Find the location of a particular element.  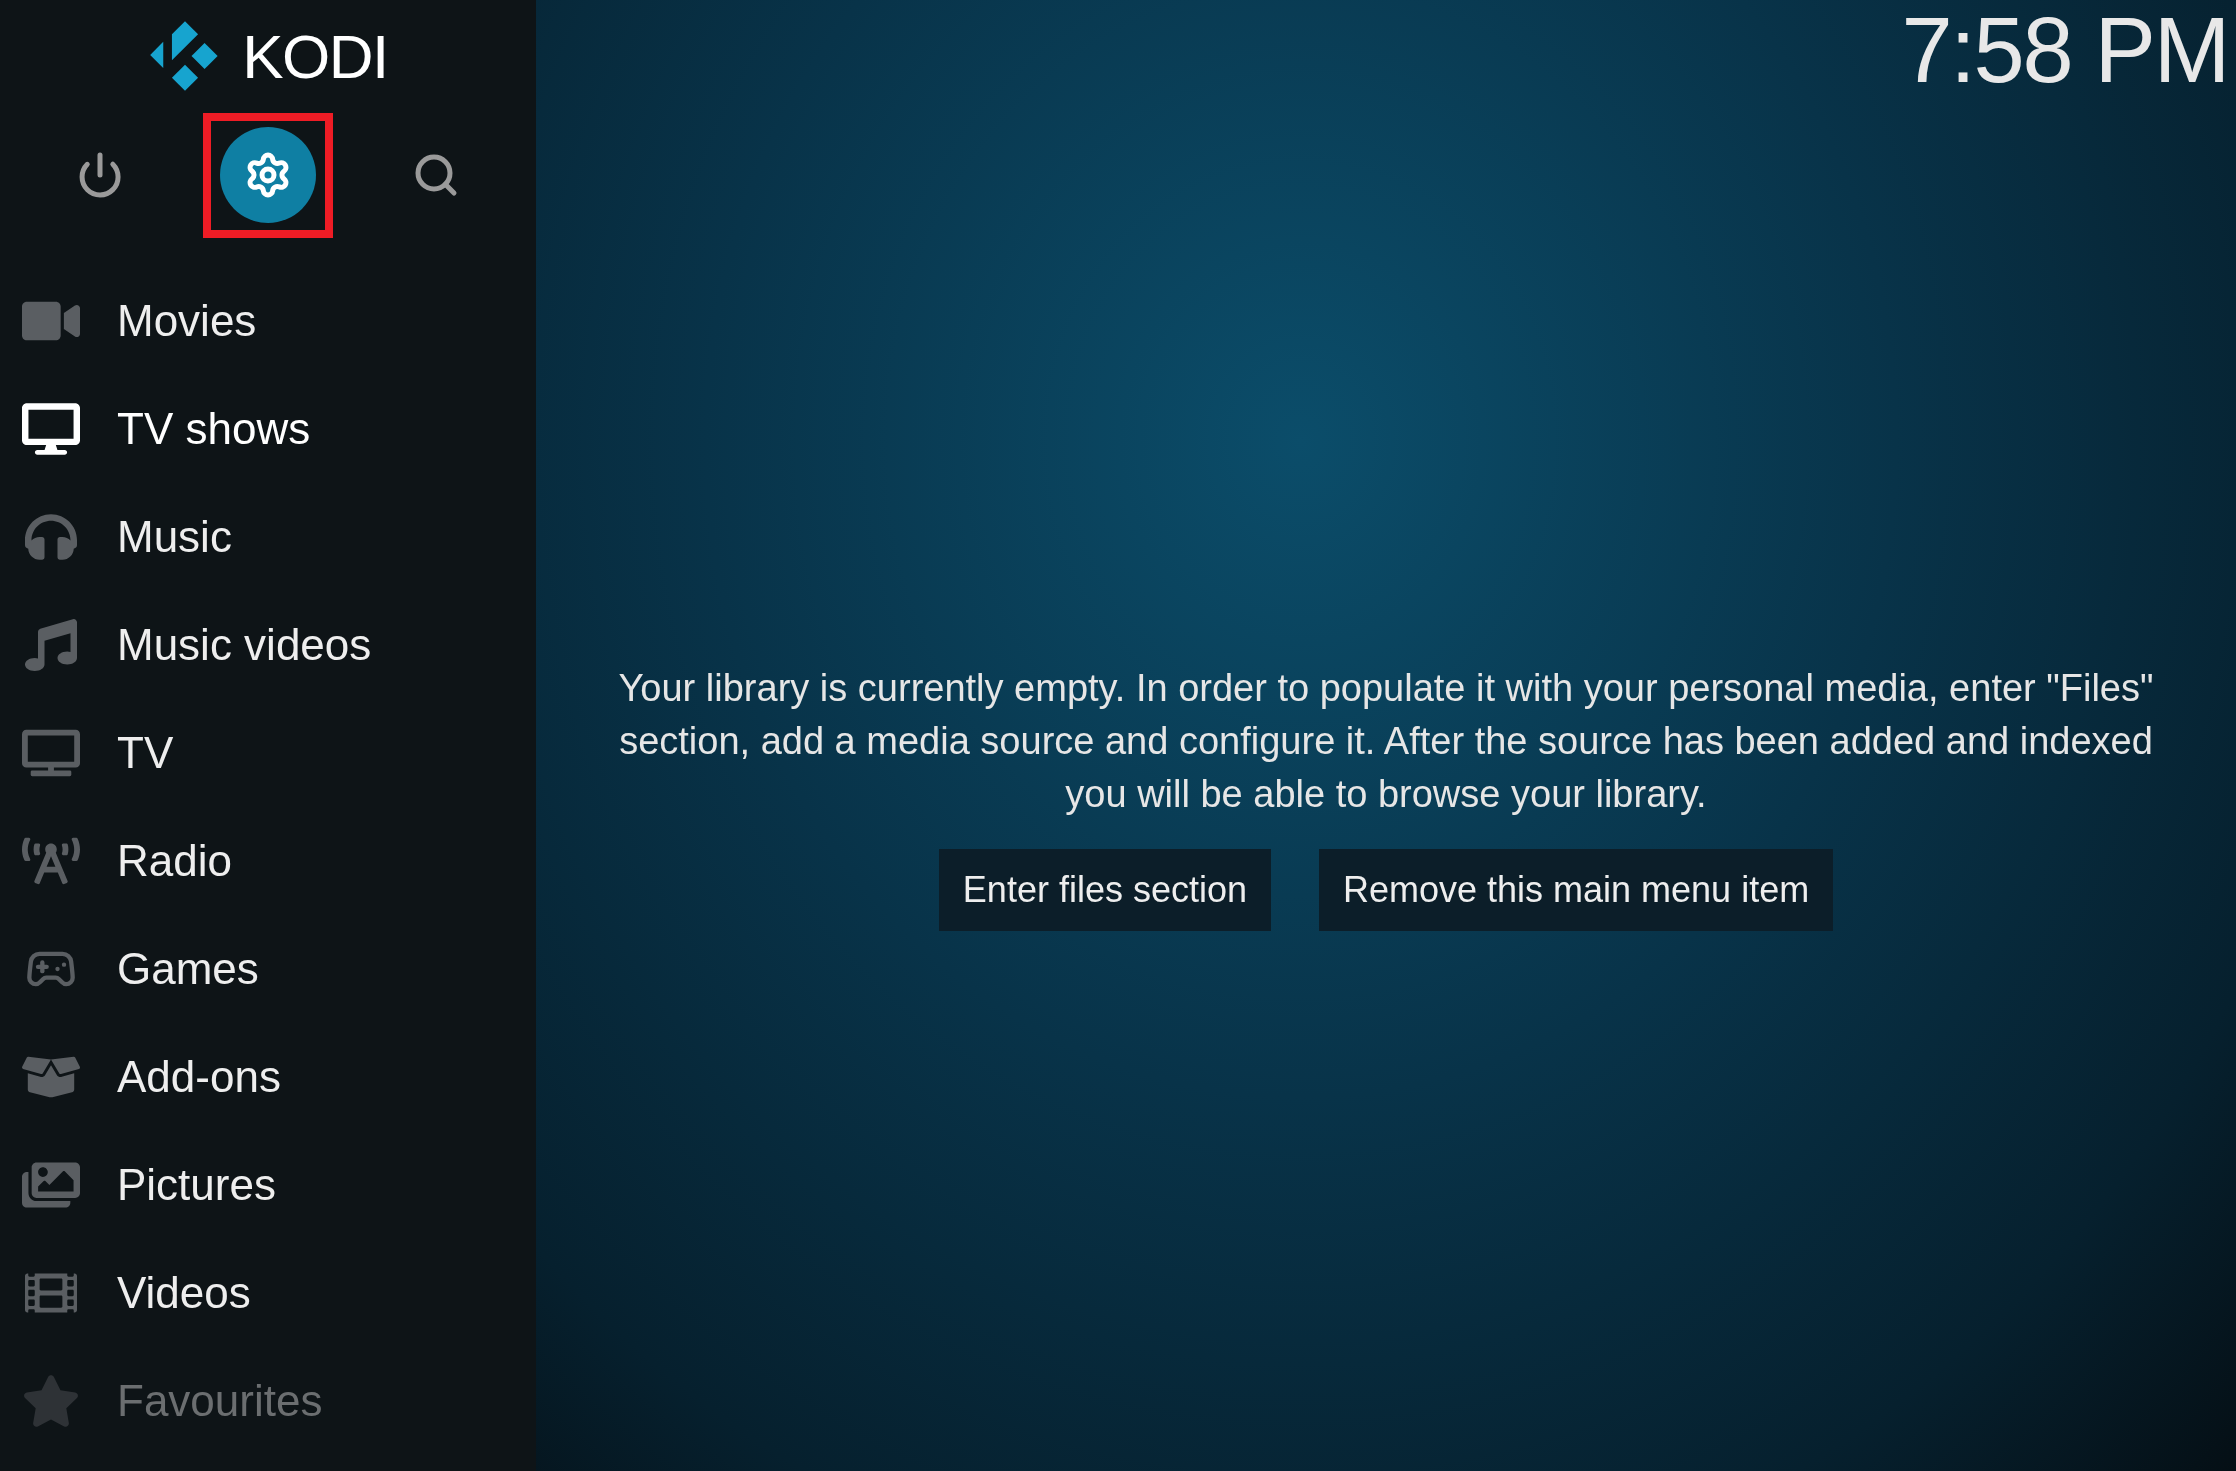

menu-item: Music videos is located at coordinates (268, 645).